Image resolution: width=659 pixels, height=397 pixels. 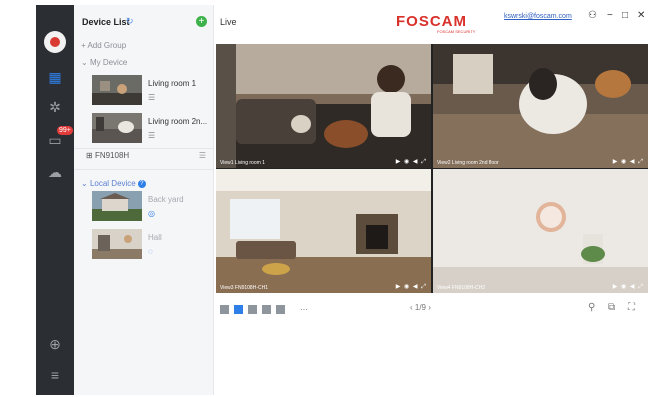 What do you see at coordinates (431, 359) in the screenshot?
I see `empty-area` at bounding box center [431, 359].